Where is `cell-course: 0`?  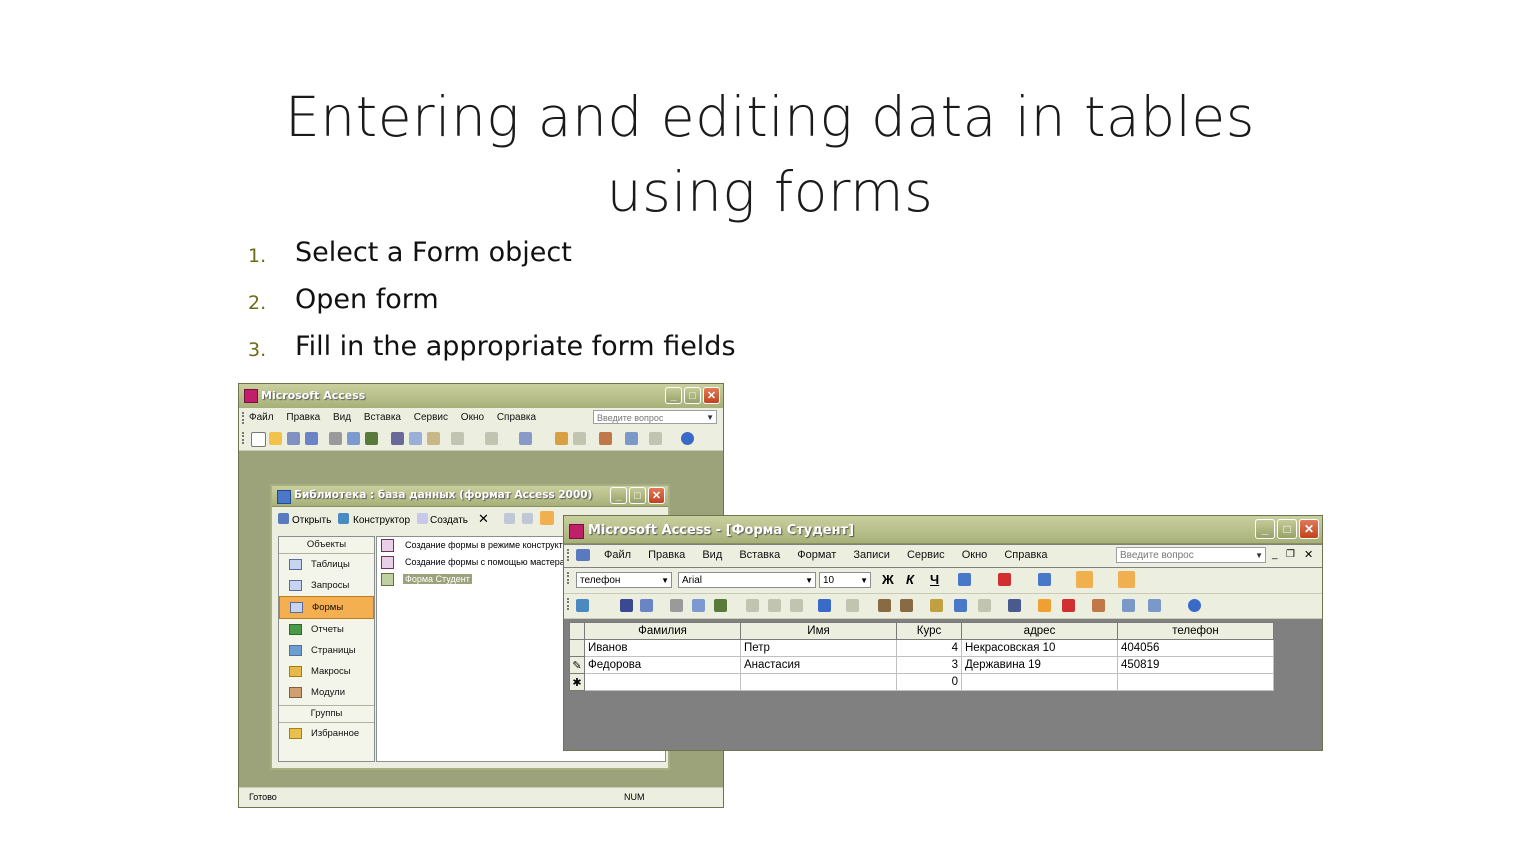
cell-course: 0 is located at coordinates (929, 682).